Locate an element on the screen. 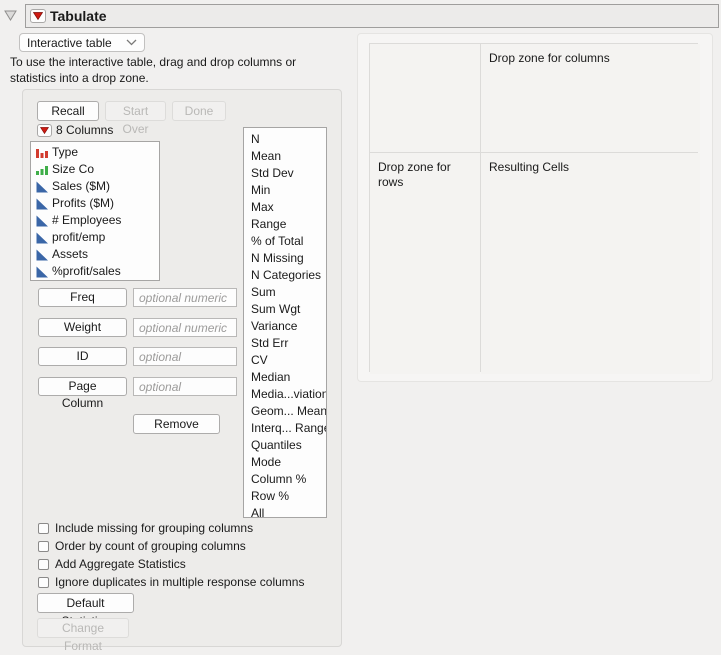  recall-button: Recall is located at coordinates (68, 111).